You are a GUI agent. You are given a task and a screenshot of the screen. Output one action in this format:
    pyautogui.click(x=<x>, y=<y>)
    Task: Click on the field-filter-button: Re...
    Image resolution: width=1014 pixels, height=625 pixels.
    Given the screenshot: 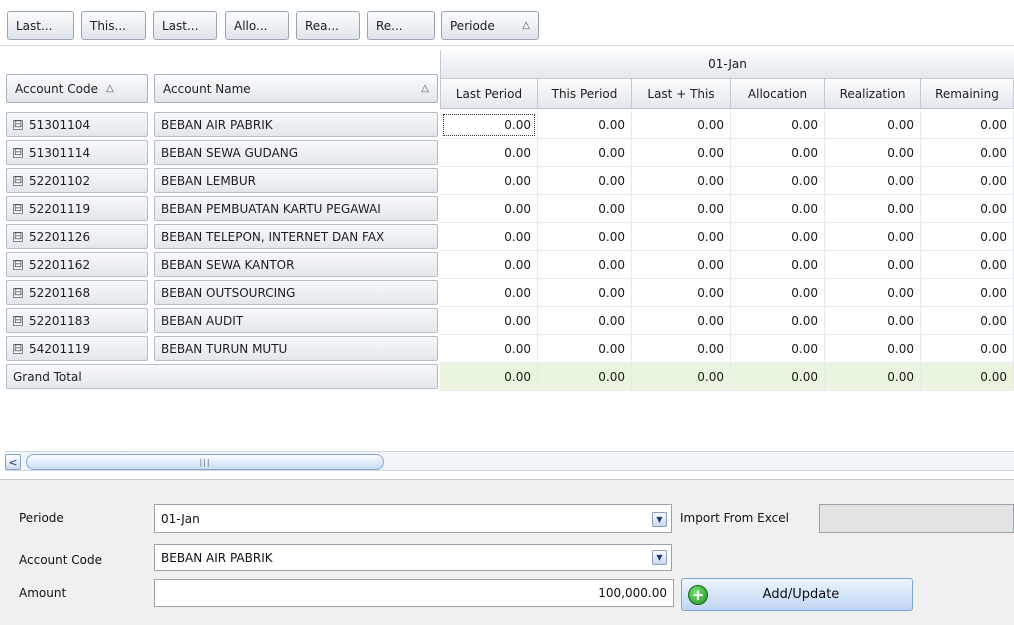 What is the action you would take?
    pyautogui.click(x=401, y=25)
    